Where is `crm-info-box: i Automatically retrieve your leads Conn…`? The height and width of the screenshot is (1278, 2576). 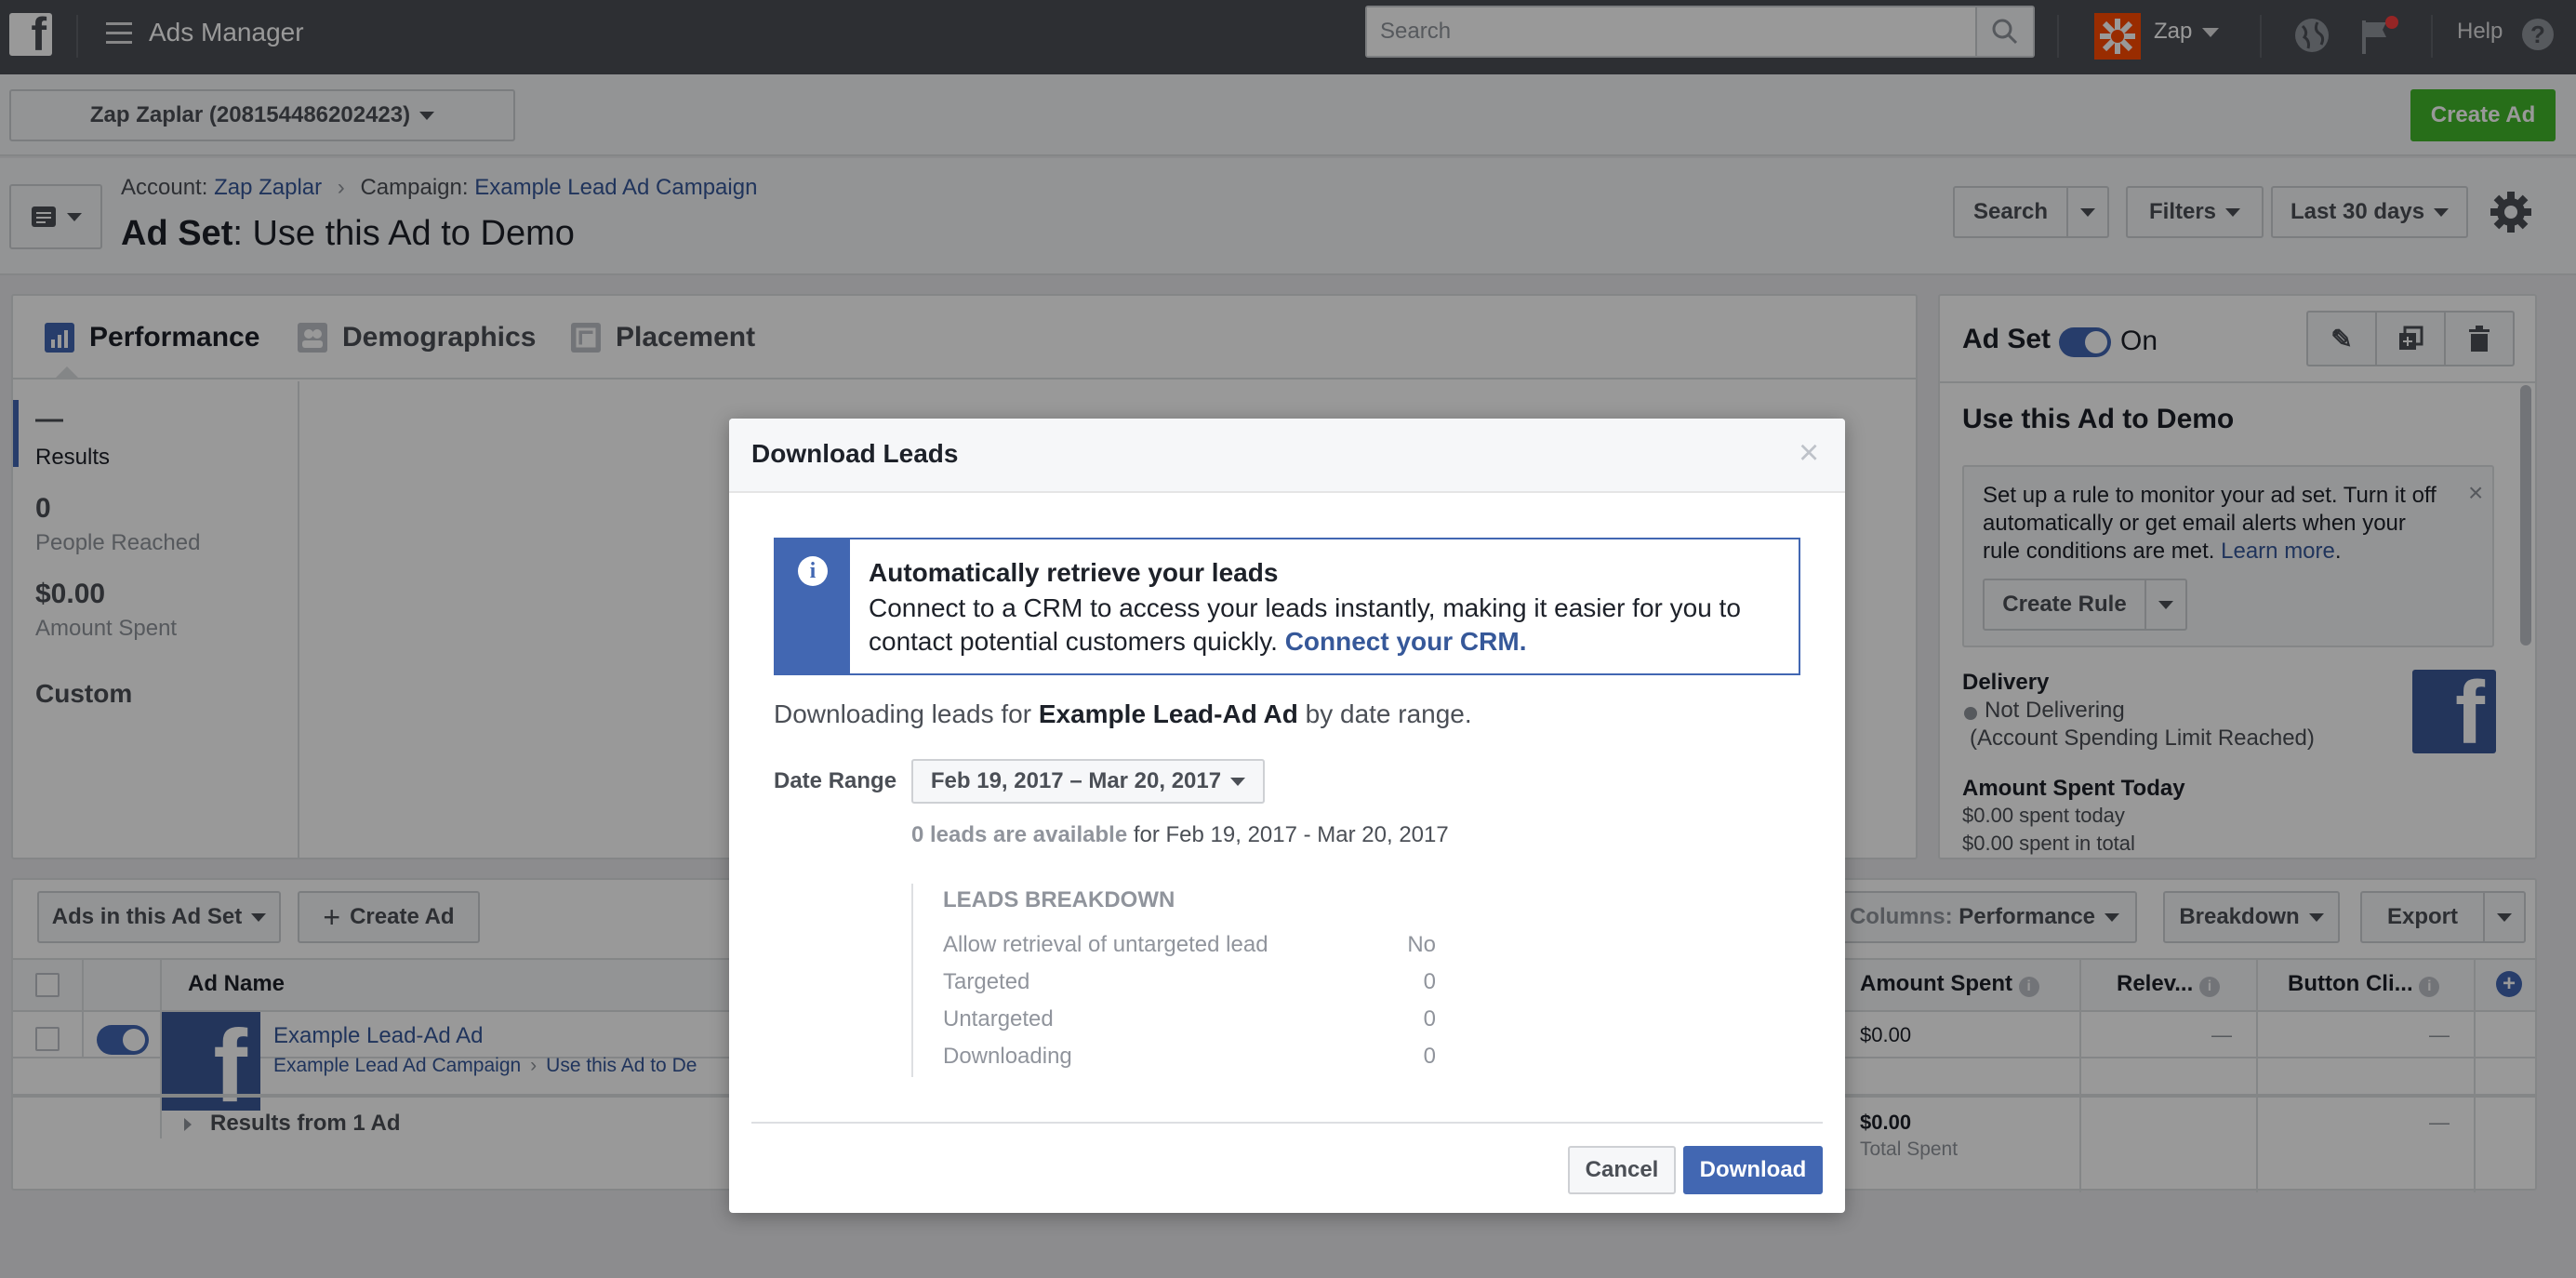 crm-info-box: i Automatically retrieve your leads Conn… is located at coordinates (1287, 606).